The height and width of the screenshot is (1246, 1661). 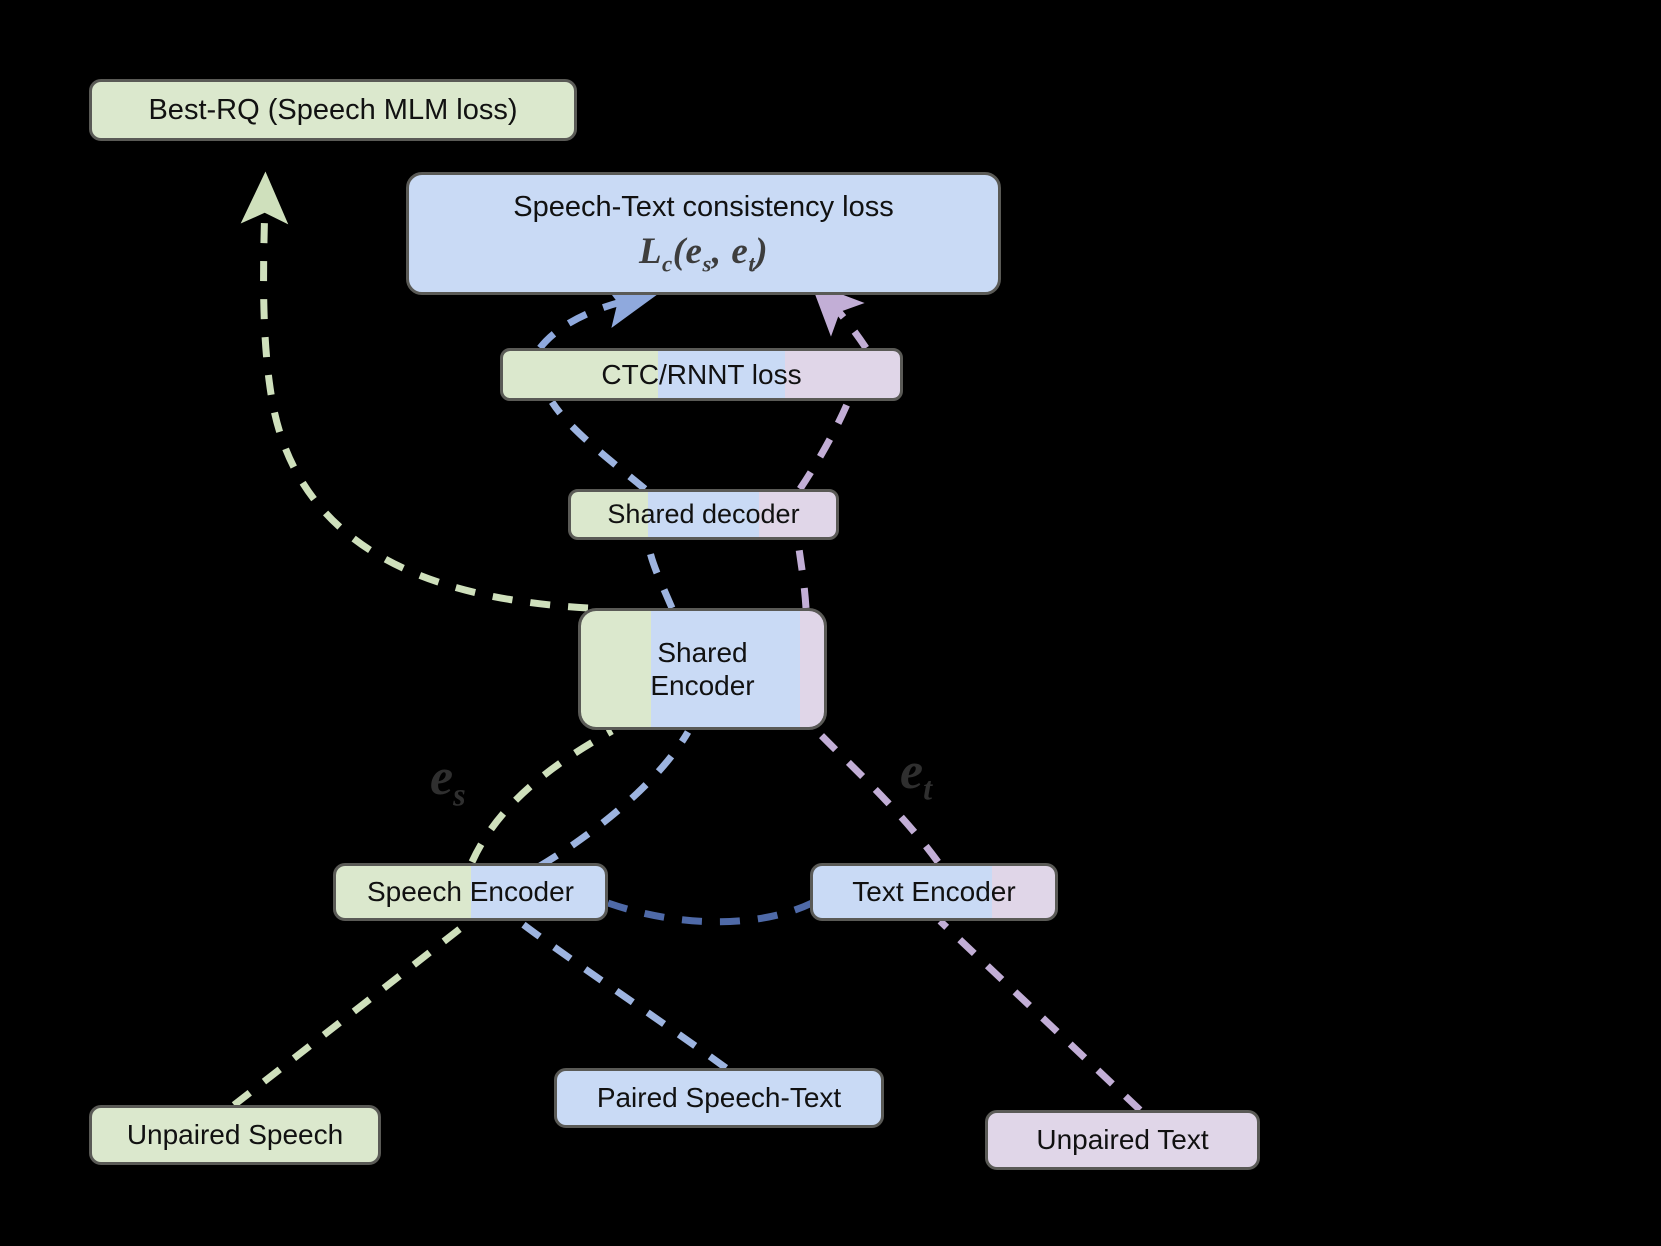 I want to click on node-shared-encoder: Shared Encoder, so click(x=702, y=669).